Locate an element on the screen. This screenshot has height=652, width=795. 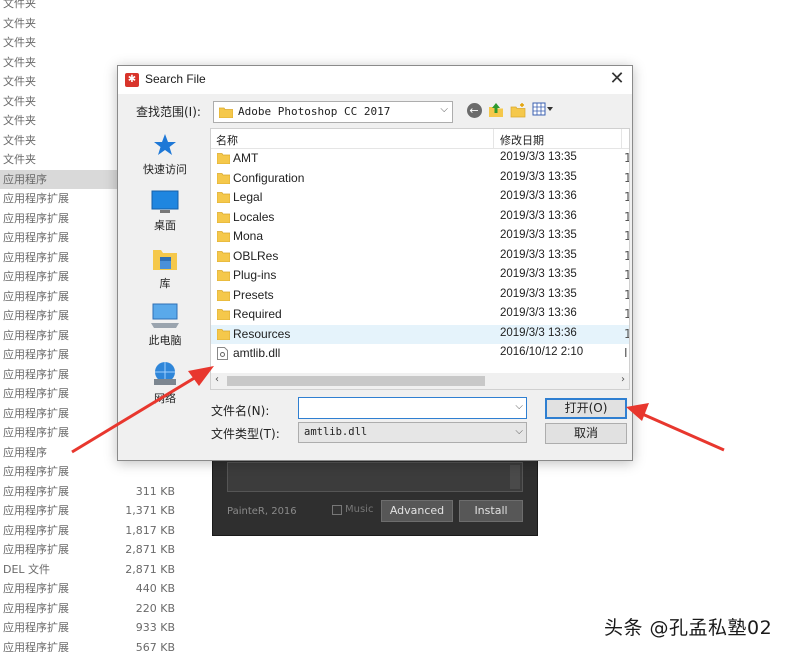
open-button: 打开(O) is located at coordinates (586, 408).